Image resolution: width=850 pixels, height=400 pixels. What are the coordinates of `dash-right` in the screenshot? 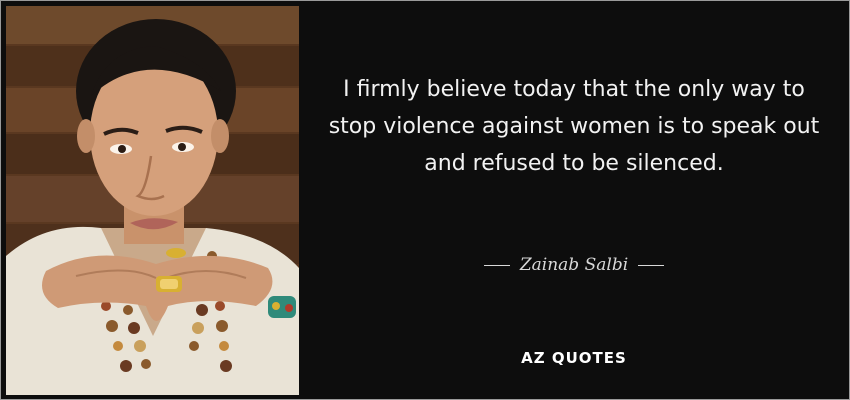 It's located at (651, 265).